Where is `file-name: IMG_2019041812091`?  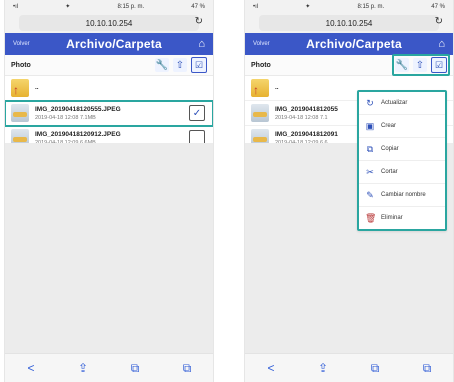 file-name: IMG_2019041812091 is located at coordinates (306, 134).